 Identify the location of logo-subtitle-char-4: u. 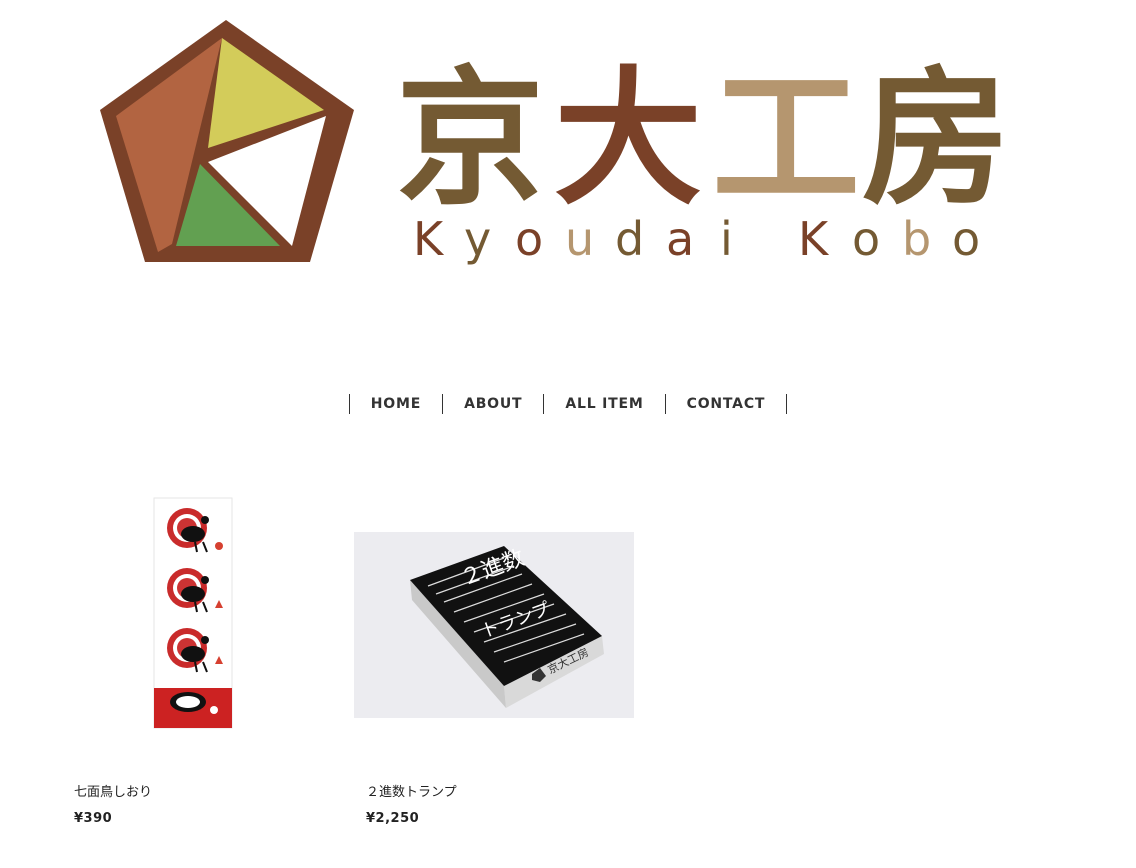
(579, 239).